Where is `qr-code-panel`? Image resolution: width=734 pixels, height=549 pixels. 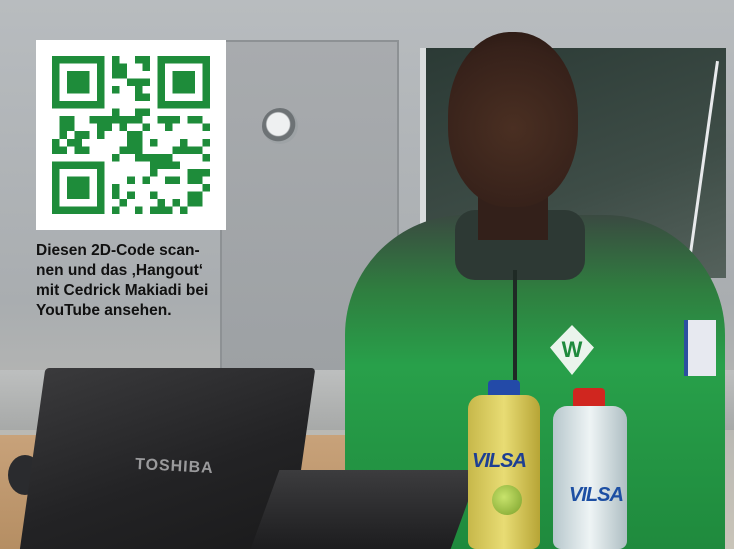
qr-code-panel is located at coordinates (131, 135).